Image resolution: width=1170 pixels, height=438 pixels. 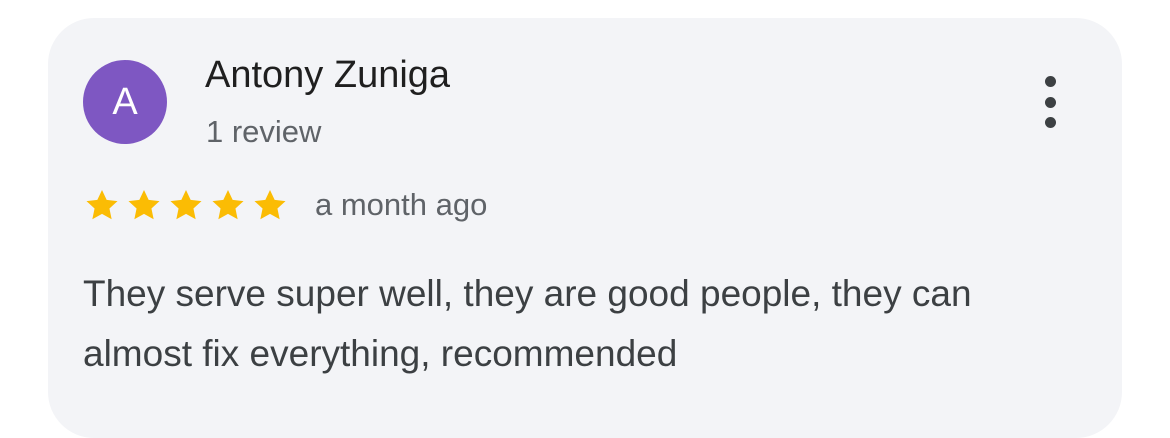 I want to click on more-vert-icon, so click(x=1050, y=81).